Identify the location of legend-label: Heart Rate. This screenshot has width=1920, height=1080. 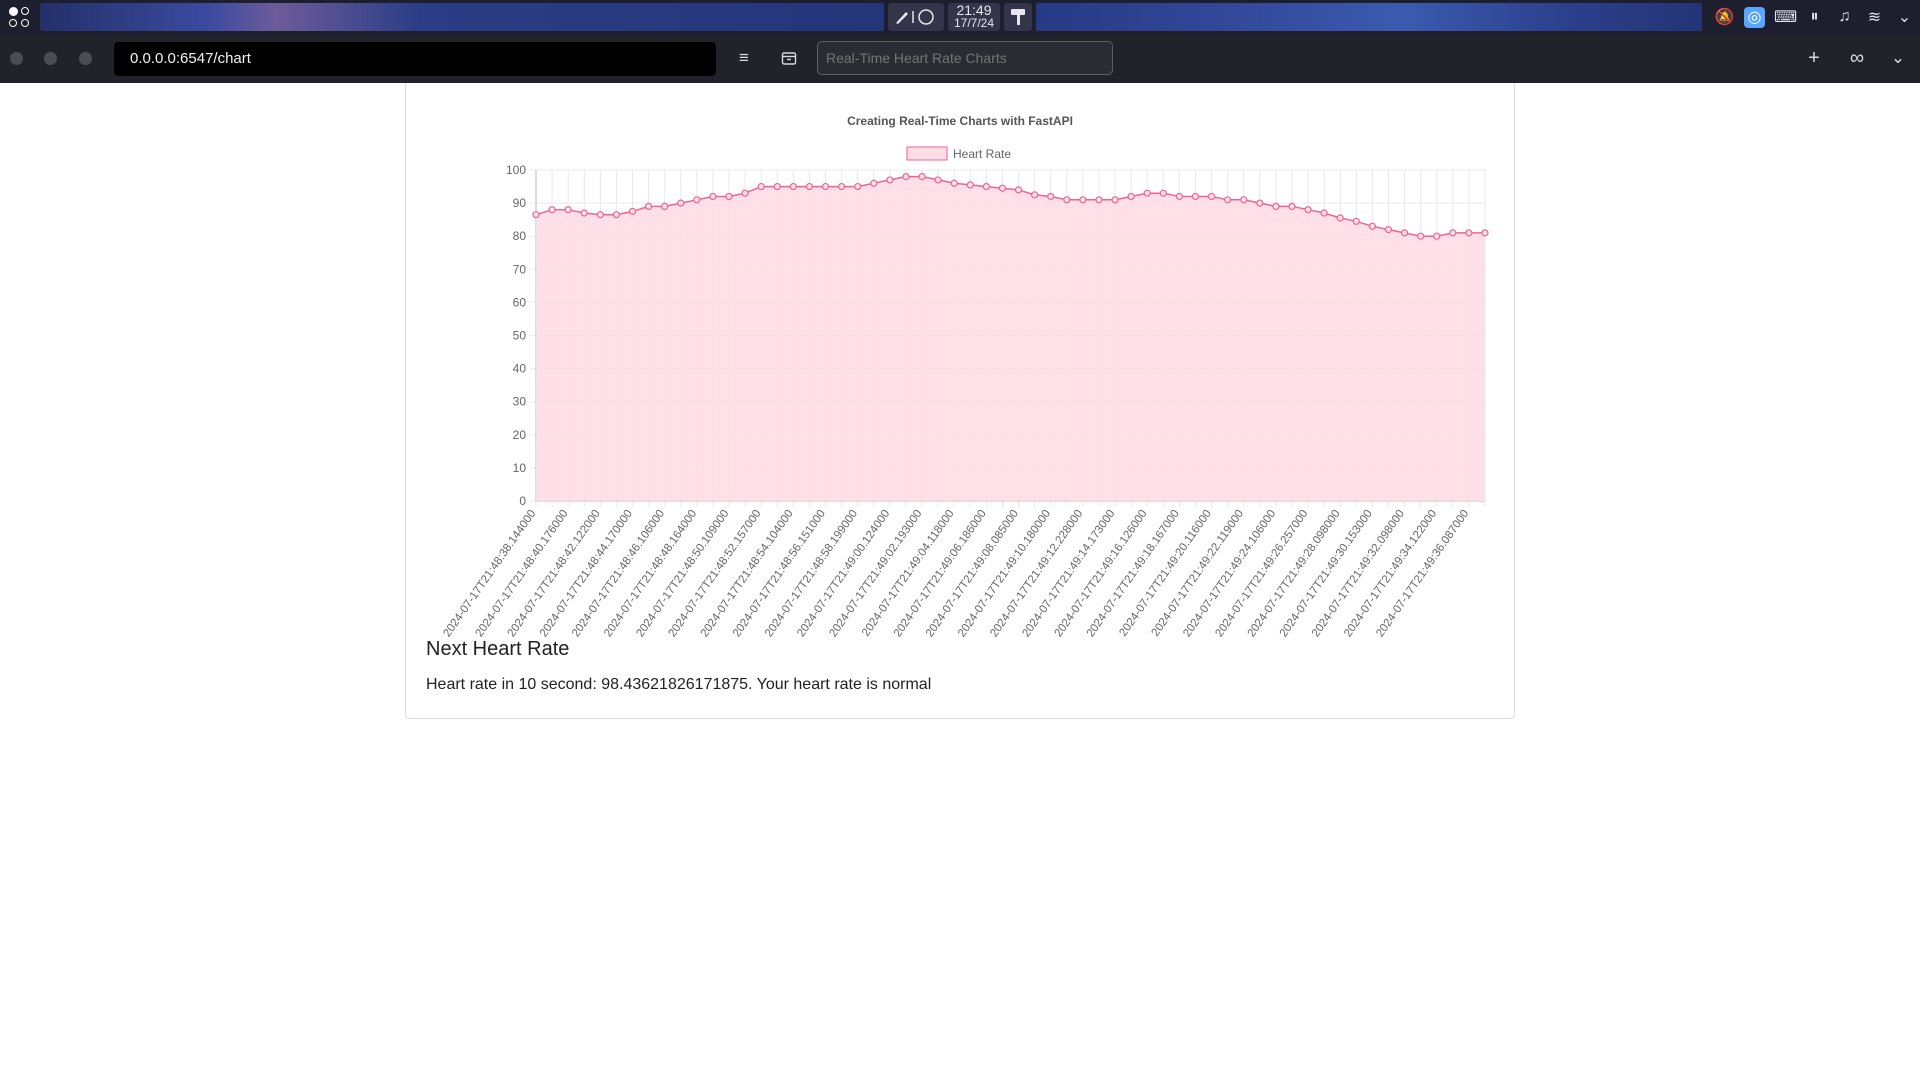
(982, 154).